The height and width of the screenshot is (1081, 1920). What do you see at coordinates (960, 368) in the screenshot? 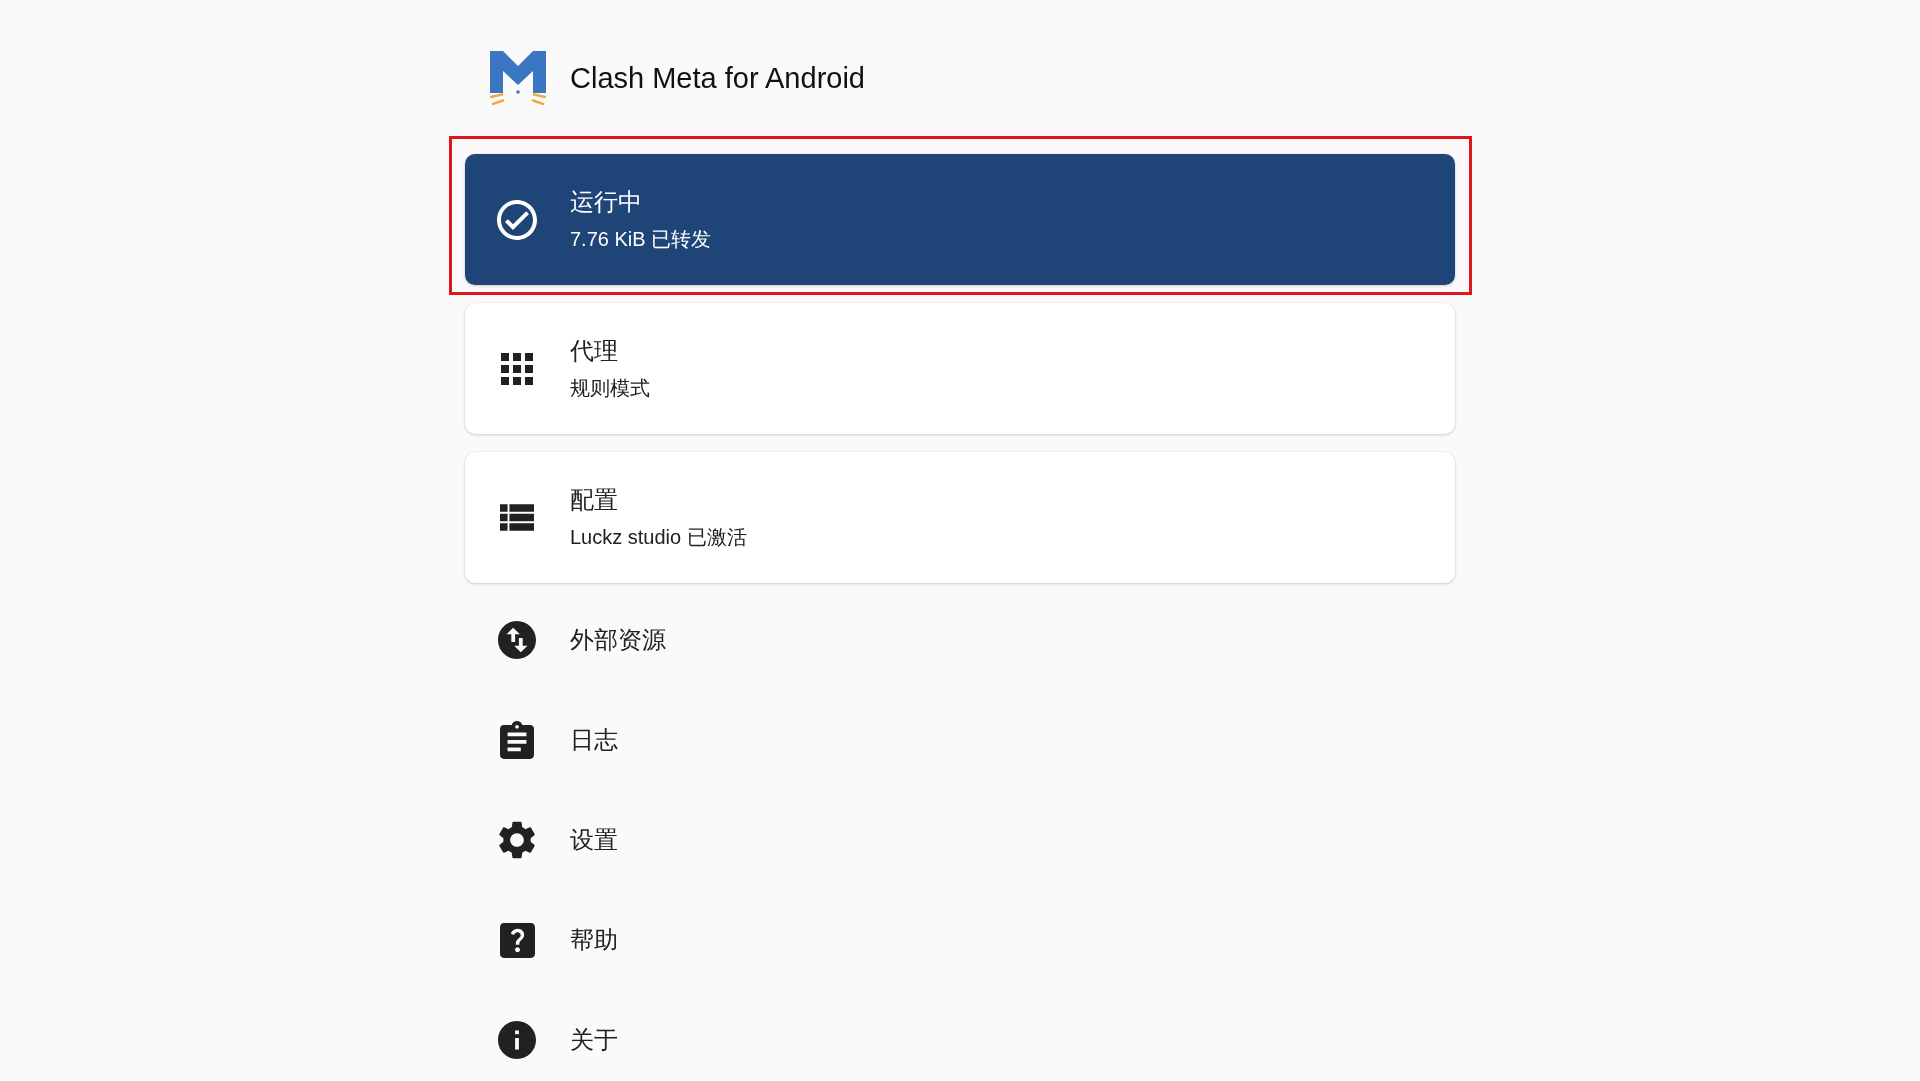
I see `dashboard-card: 代理 规则模式` at bounding box center [960, 368].